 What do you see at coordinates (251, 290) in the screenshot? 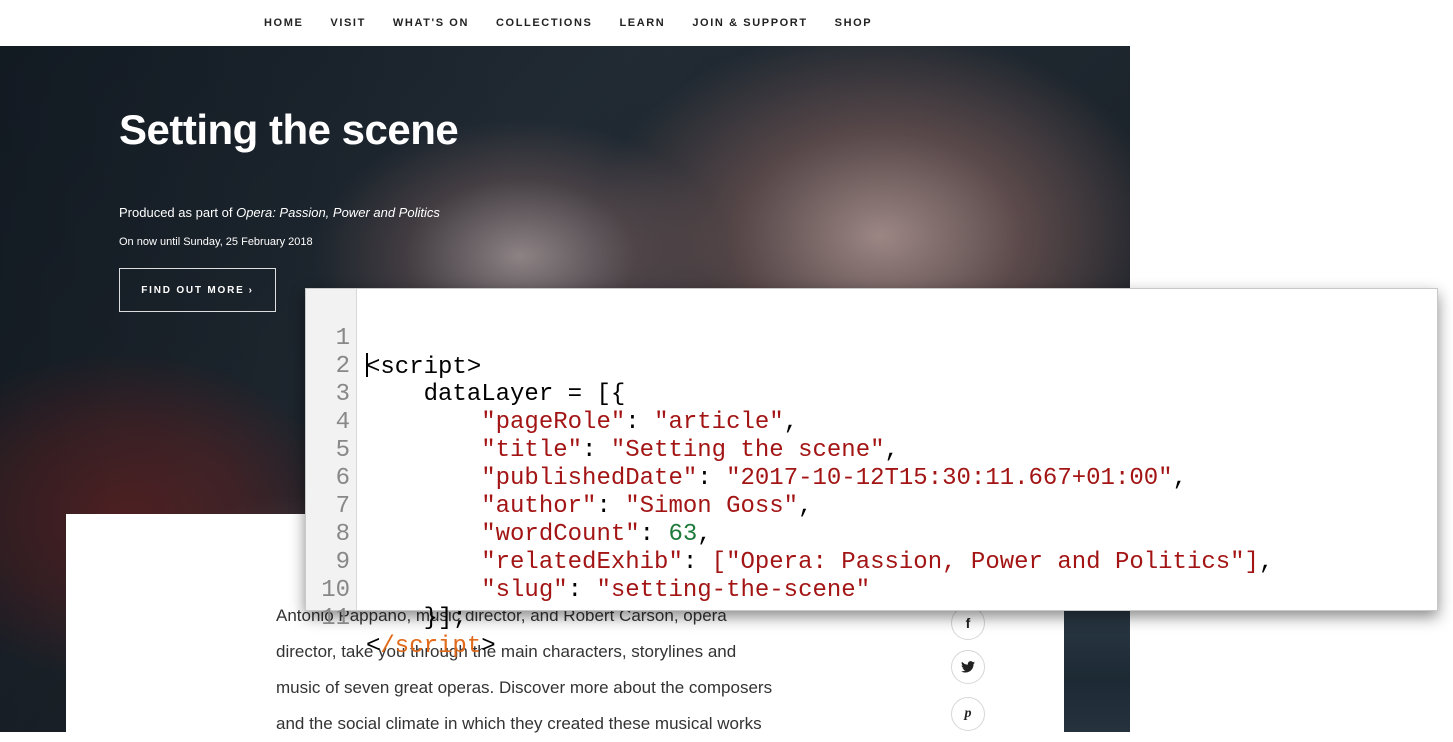
I see `chevron-right-icon: ›` at bounding box center [251, 290].